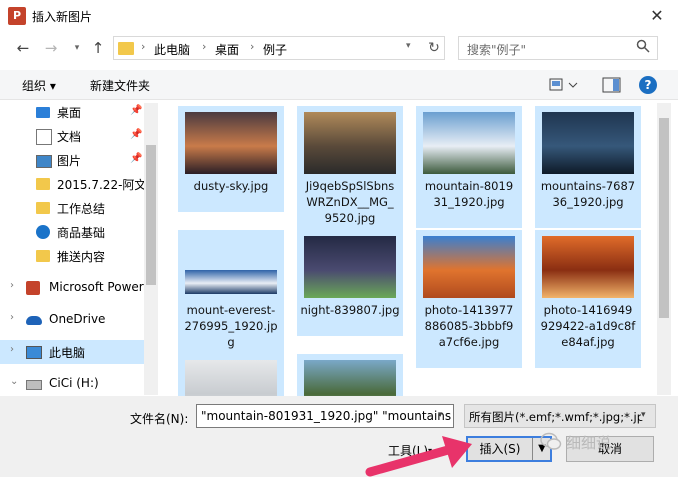 This screenshot has height=480, width=678. I want to click on sidebar-item-label: 工作总结, so click(81, 209).